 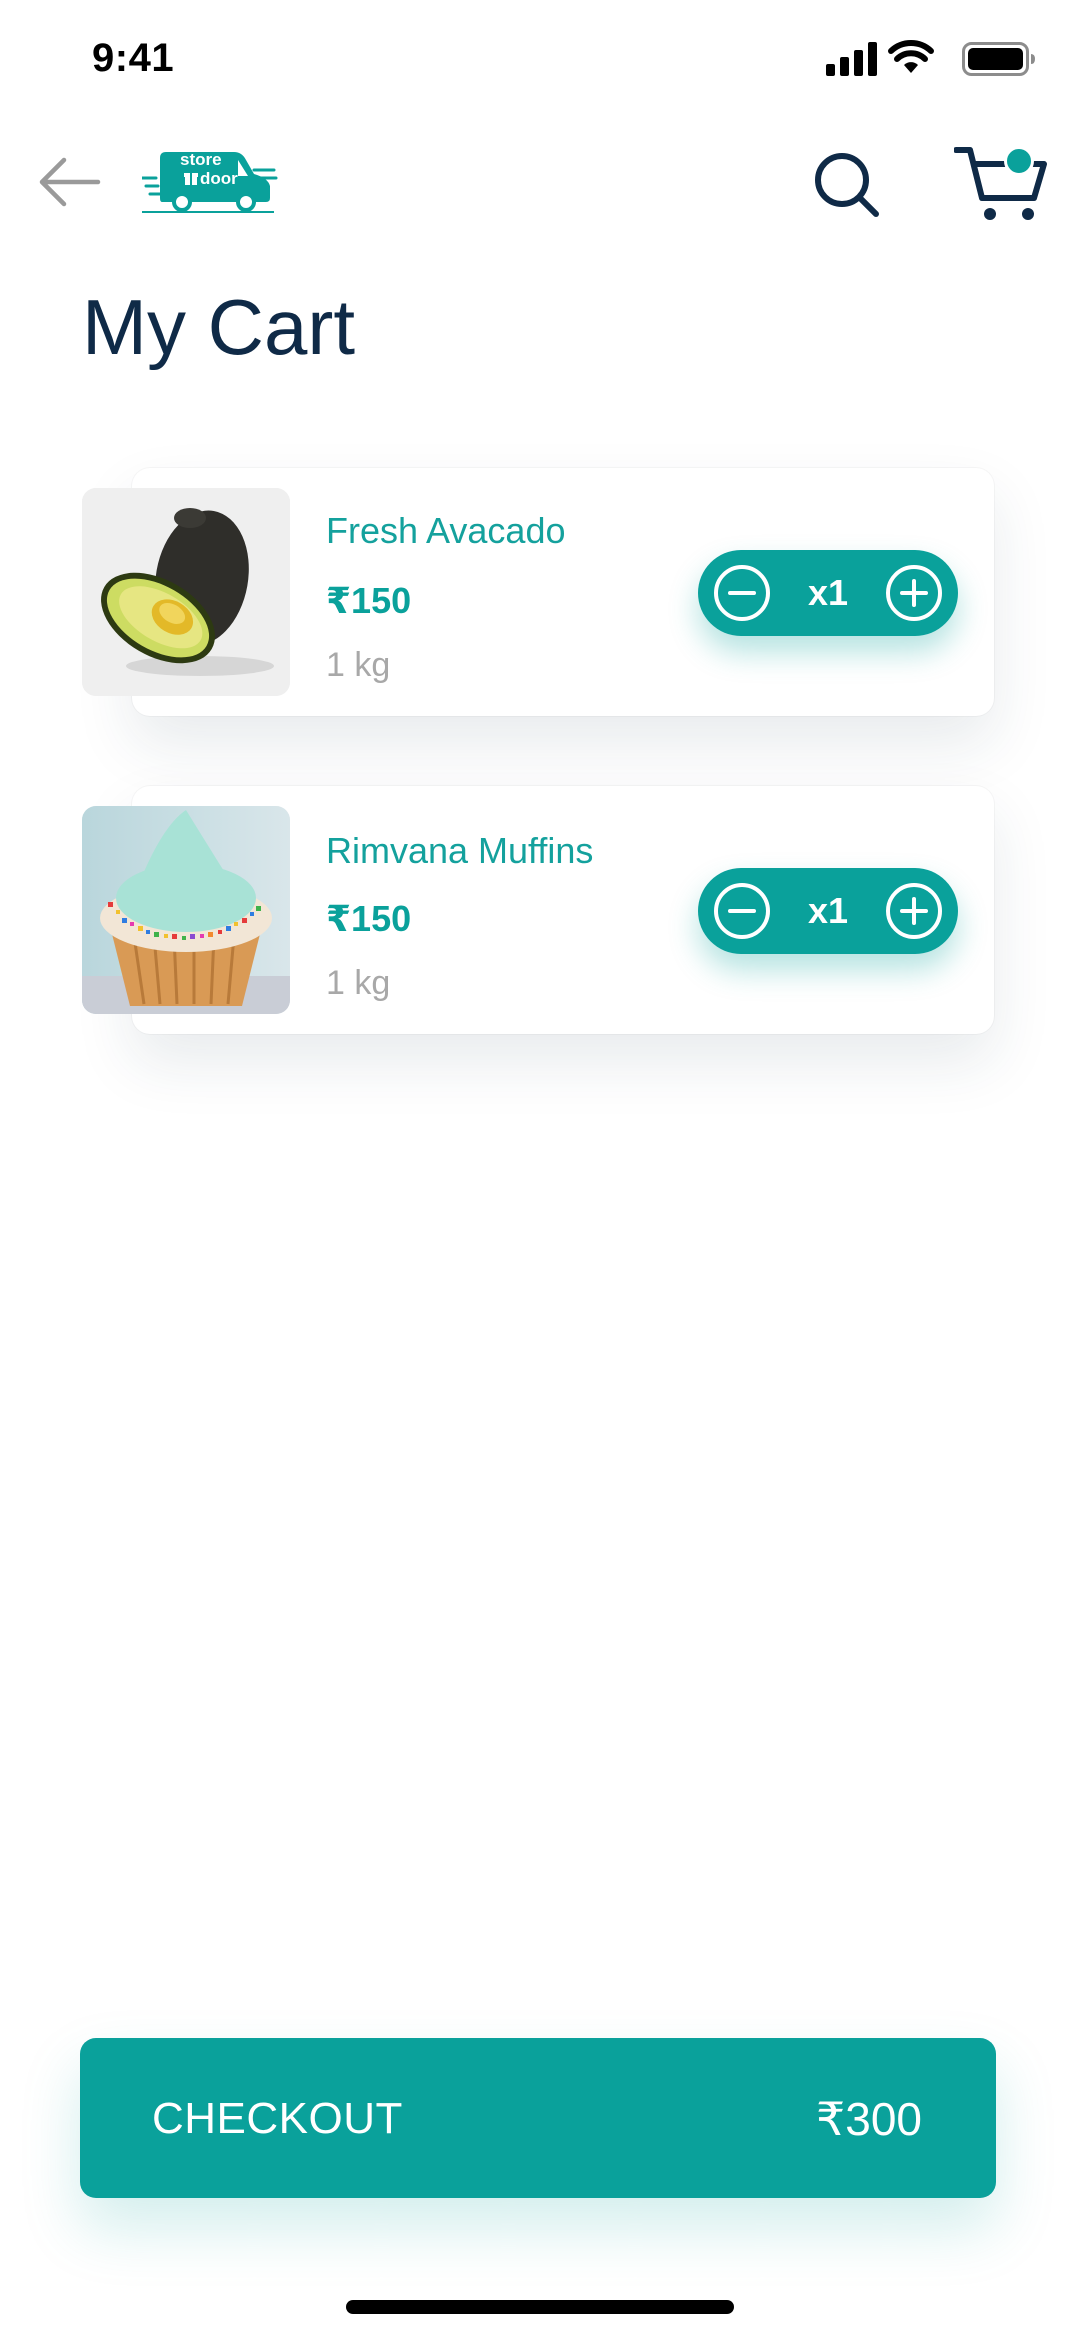 I want to click on checkout-label: CHECKOUT, so click(x=277, y=2118).